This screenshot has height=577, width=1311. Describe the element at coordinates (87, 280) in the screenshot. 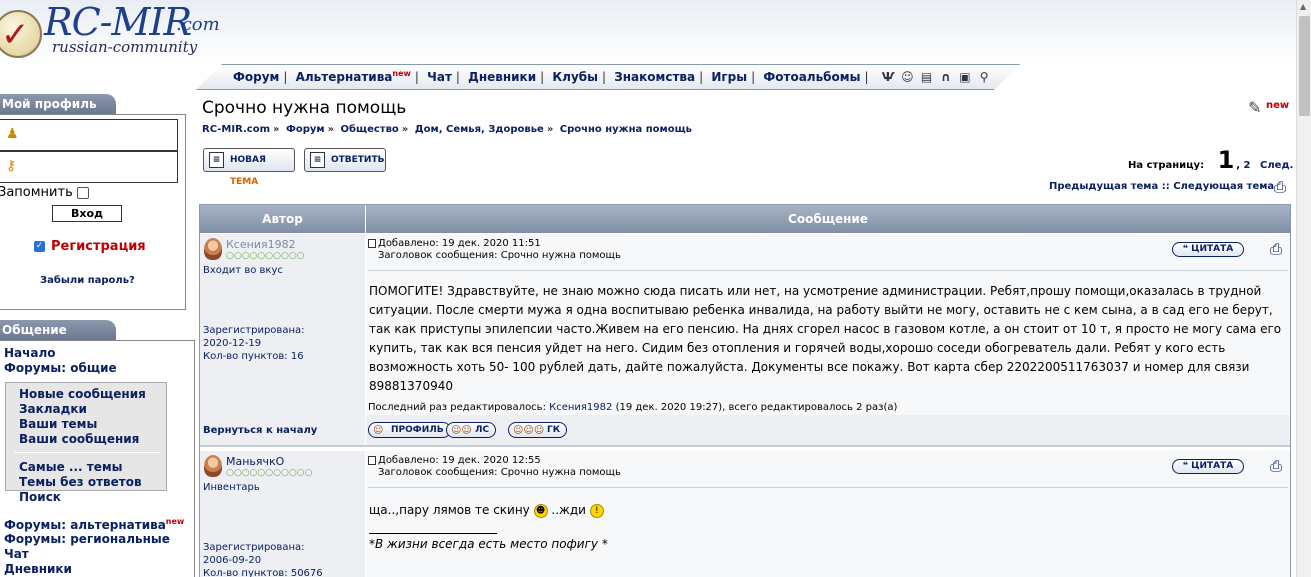

I see `forgot-password-link: Забыли пароль?` at that location.